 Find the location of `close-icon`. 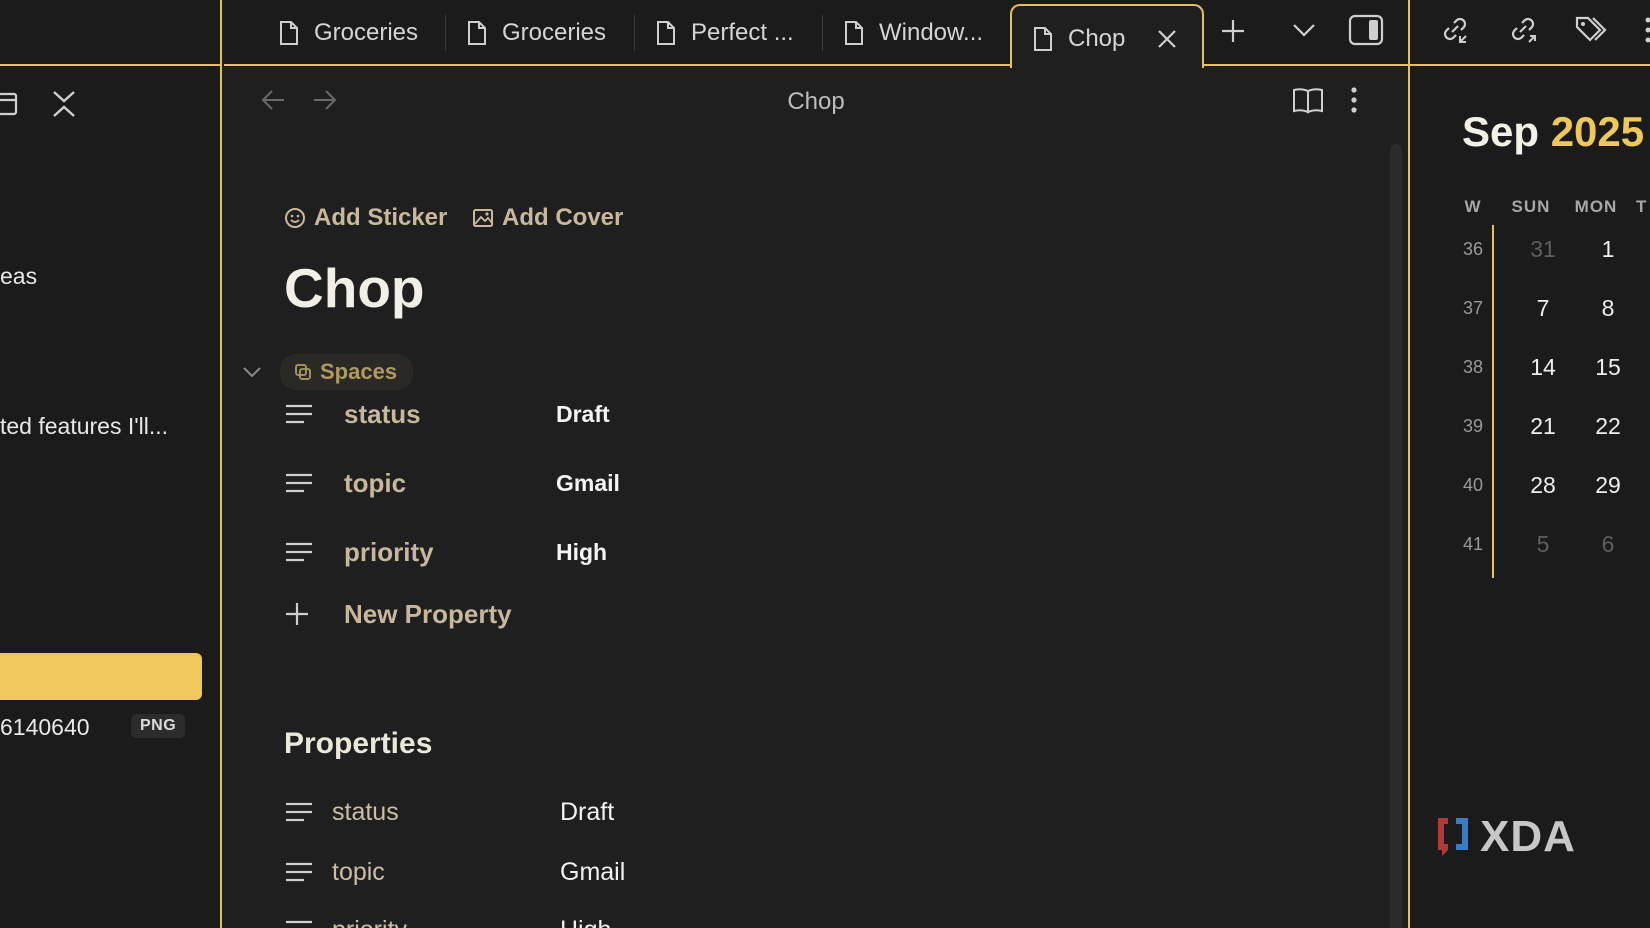

close-icon is located at coordinates (1167, 39).